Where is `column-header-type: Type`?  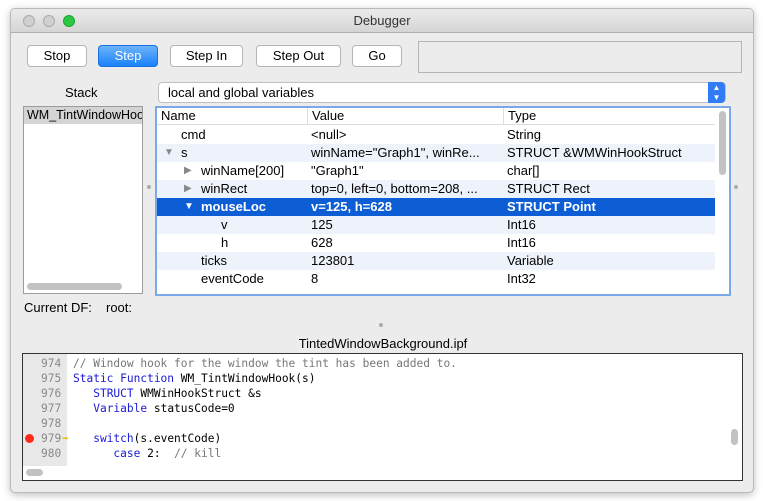
column-header-type: Type is located at coordinates (519, 116).